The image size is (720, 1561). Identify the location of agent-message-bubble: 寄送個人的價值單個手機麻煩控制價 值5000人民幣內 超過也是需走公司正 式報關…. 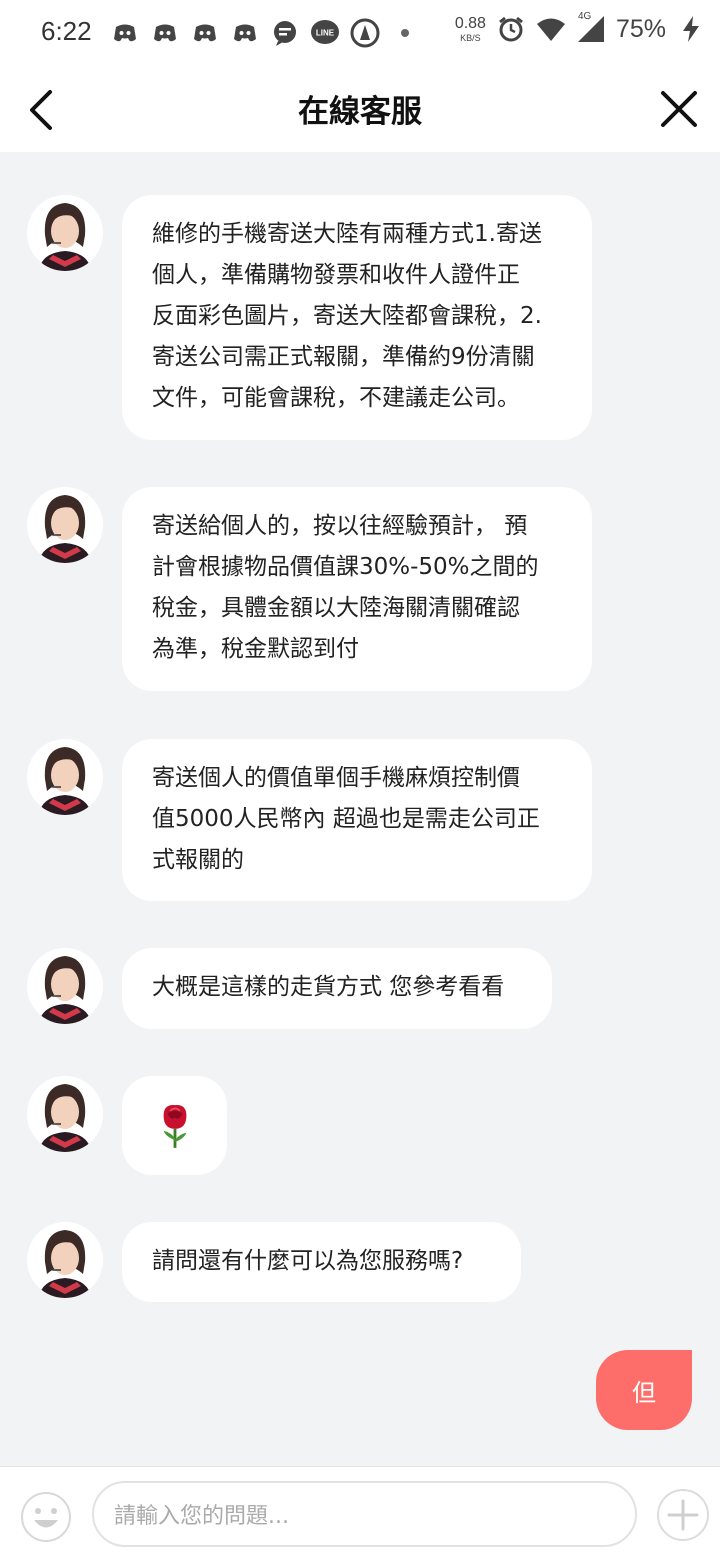
(357, 820).